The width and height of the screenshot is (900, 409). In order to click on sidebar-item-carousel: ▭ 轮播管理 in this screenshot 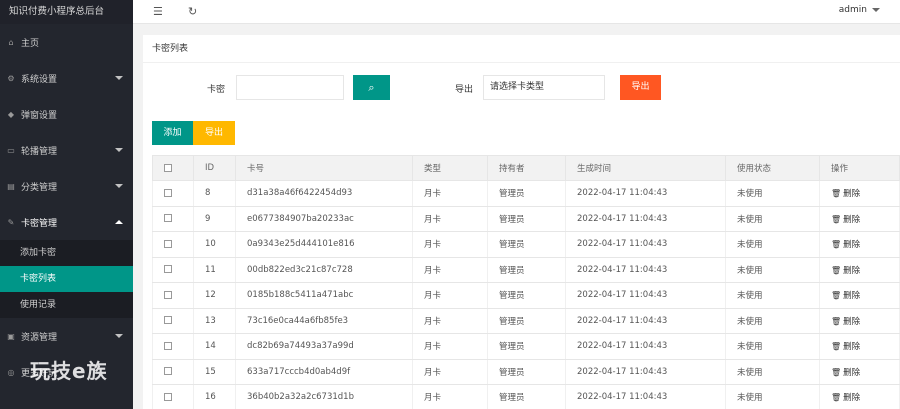, I will do `click(66, 150)`.